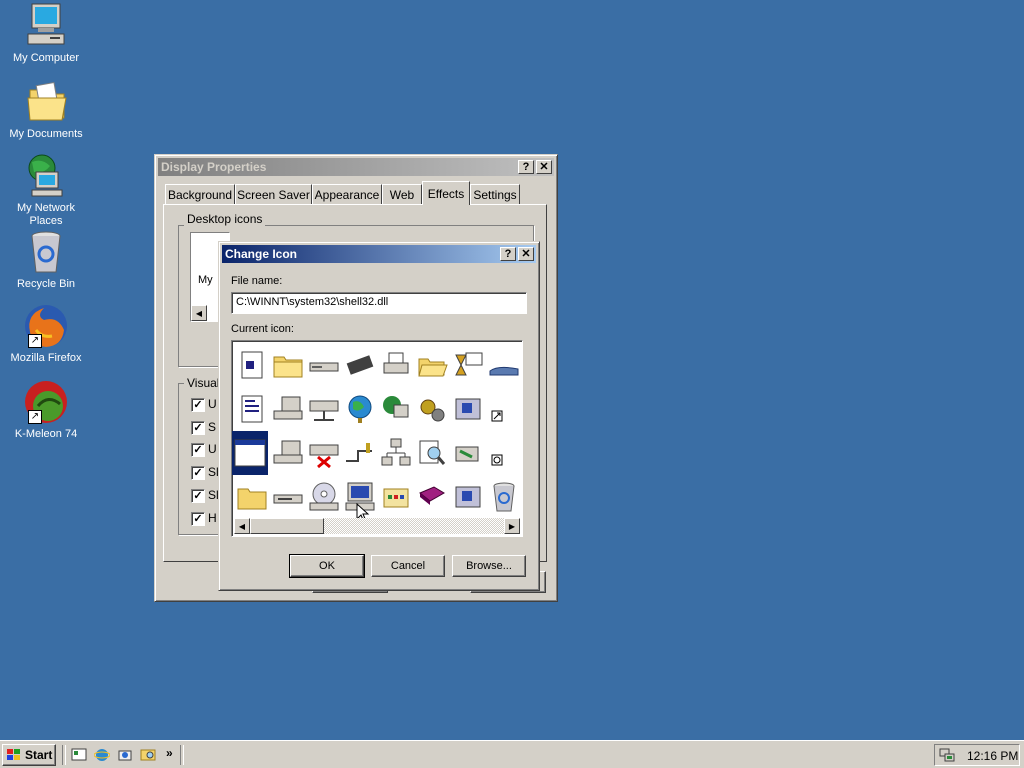  I want to click on change-icon-titlebar: Change Icon ? ✕, so click(379, 254).